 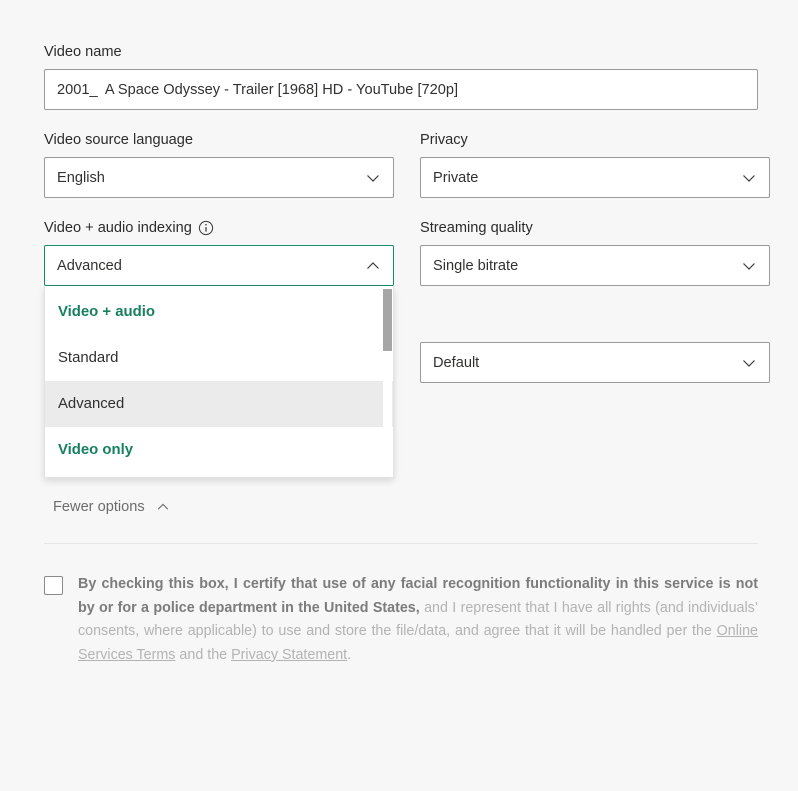 I want to click on default-select: Default, so click(x=595, y=362).